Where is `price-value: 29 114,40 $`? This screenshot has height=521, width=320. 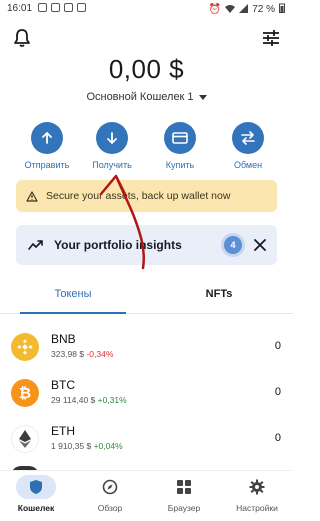 price-value: 29 114,40 $ is located at coordinates (73, 400).